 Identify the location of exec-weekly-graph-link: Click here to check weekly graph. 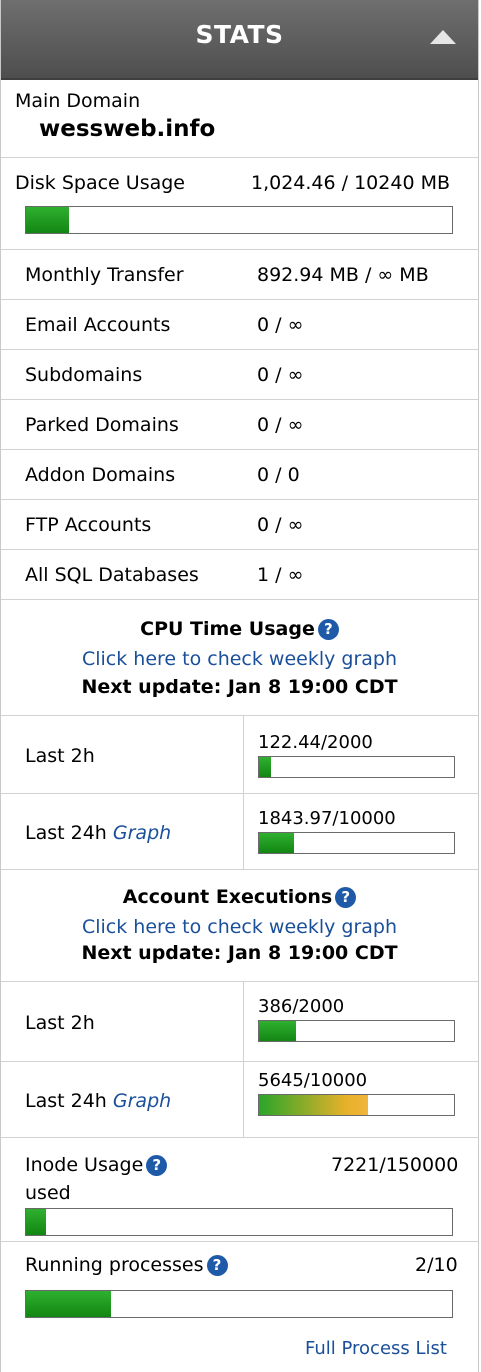
(239, 927).